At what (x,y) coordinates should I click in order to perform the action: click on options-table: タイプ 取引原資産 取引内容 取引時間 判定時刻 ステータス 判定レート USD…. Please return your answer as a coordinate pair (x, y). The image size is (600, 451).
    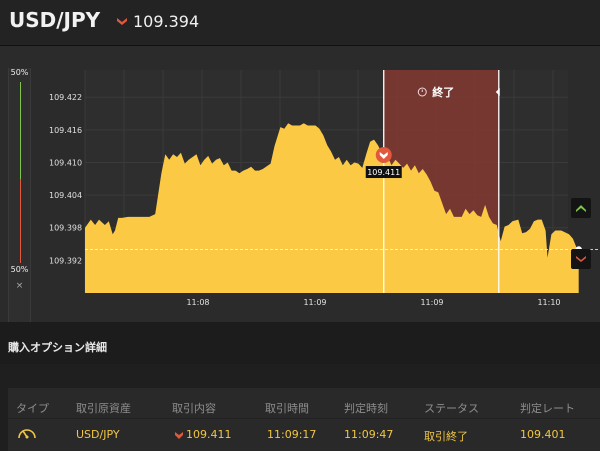
    Looking at the image, I should click on (304, 419).